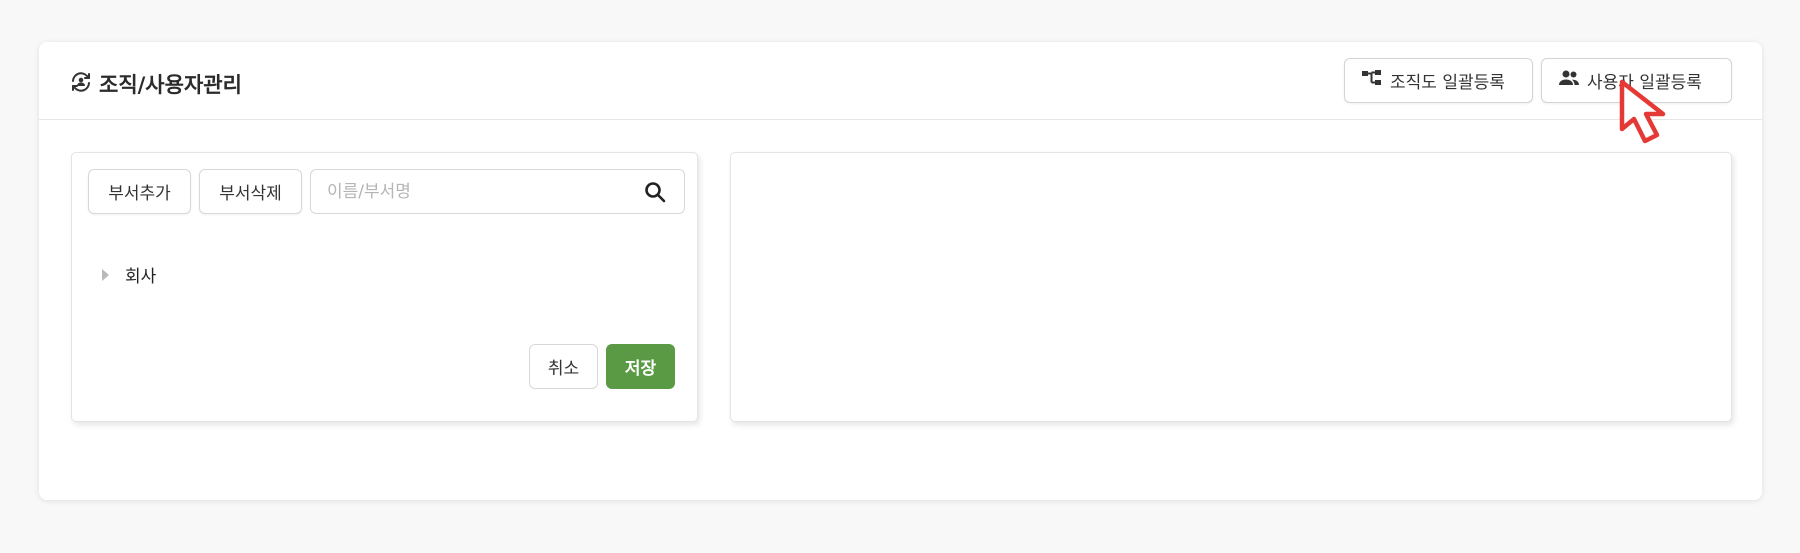 The height and width of the screenshot is (553, 1800). What do you see at coordinates (655, 192) in the screenshot?
I see `search-icon` at bounding box center [655, 192].